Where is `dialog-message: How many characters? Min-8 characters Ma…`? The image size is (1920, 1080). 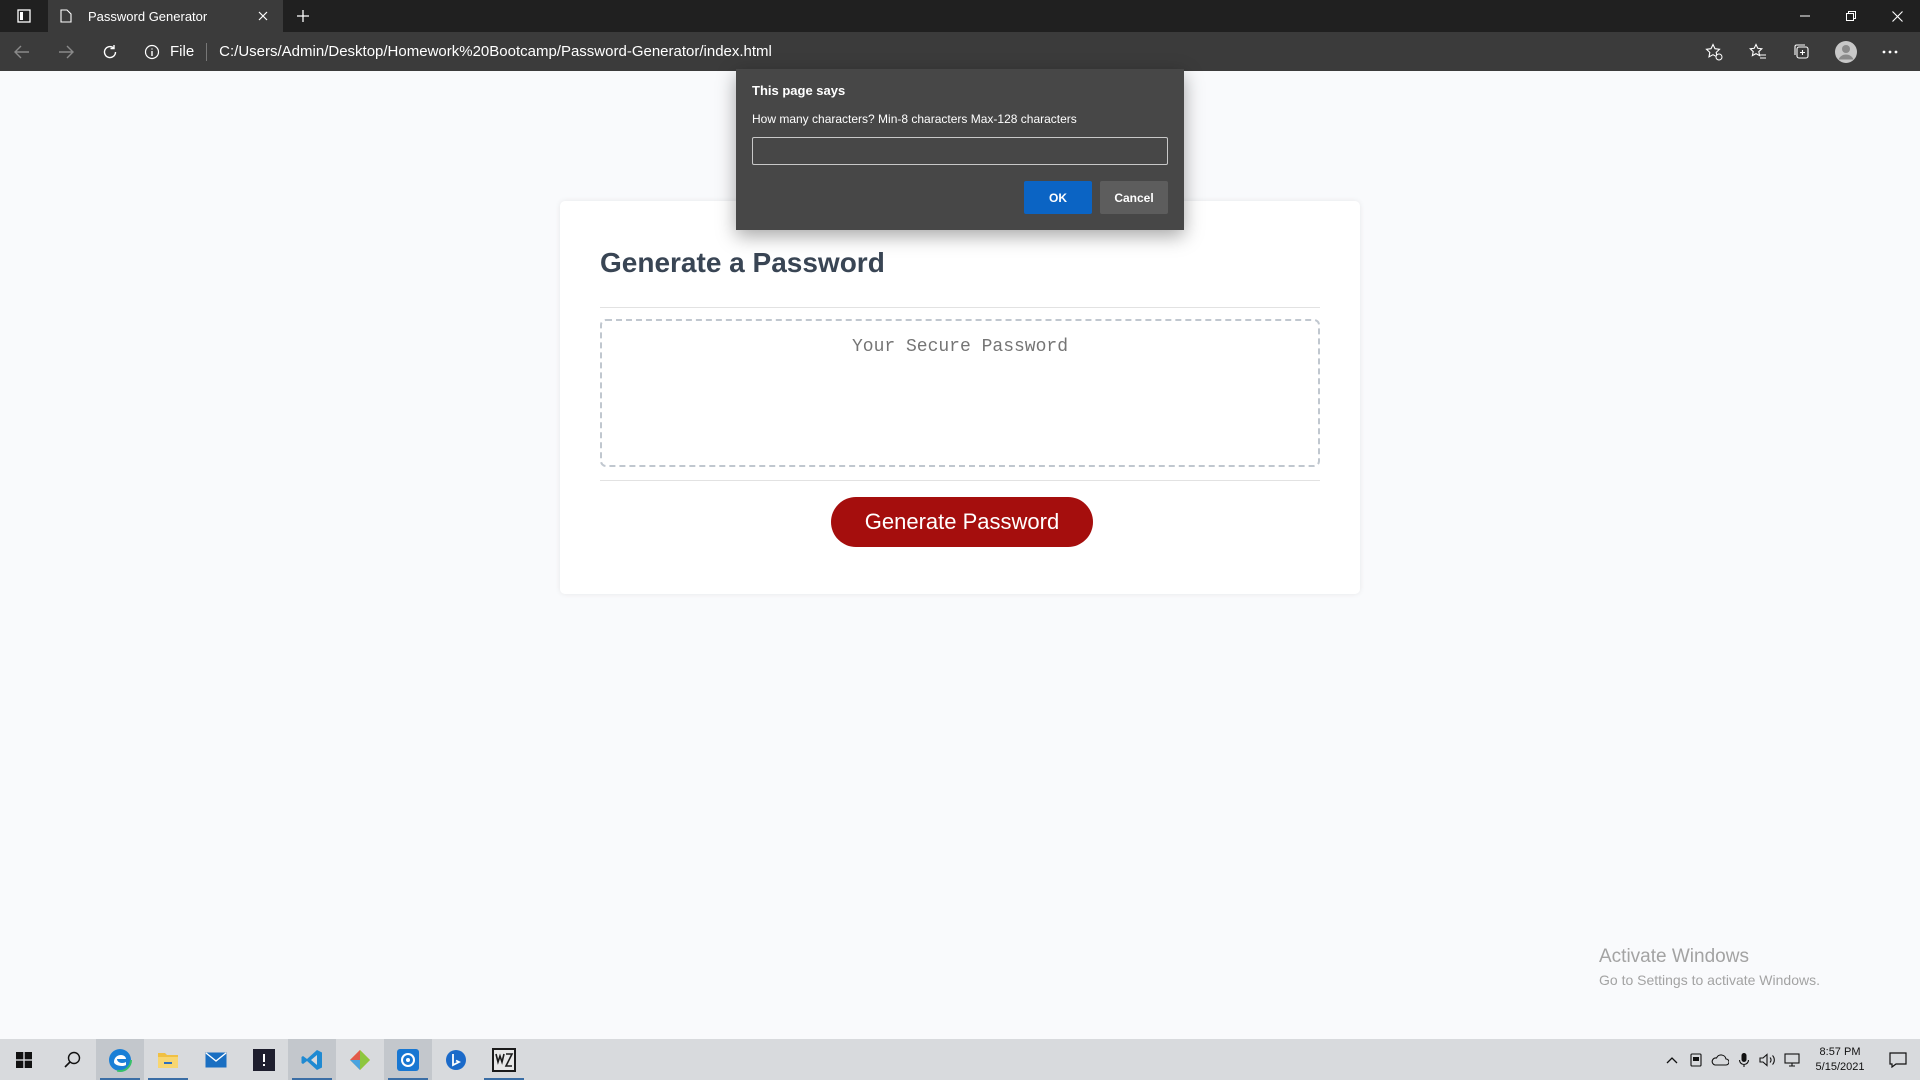 dialog-message: How many characters? Min-8 characters Ma… is located at coordinates (914, 119).